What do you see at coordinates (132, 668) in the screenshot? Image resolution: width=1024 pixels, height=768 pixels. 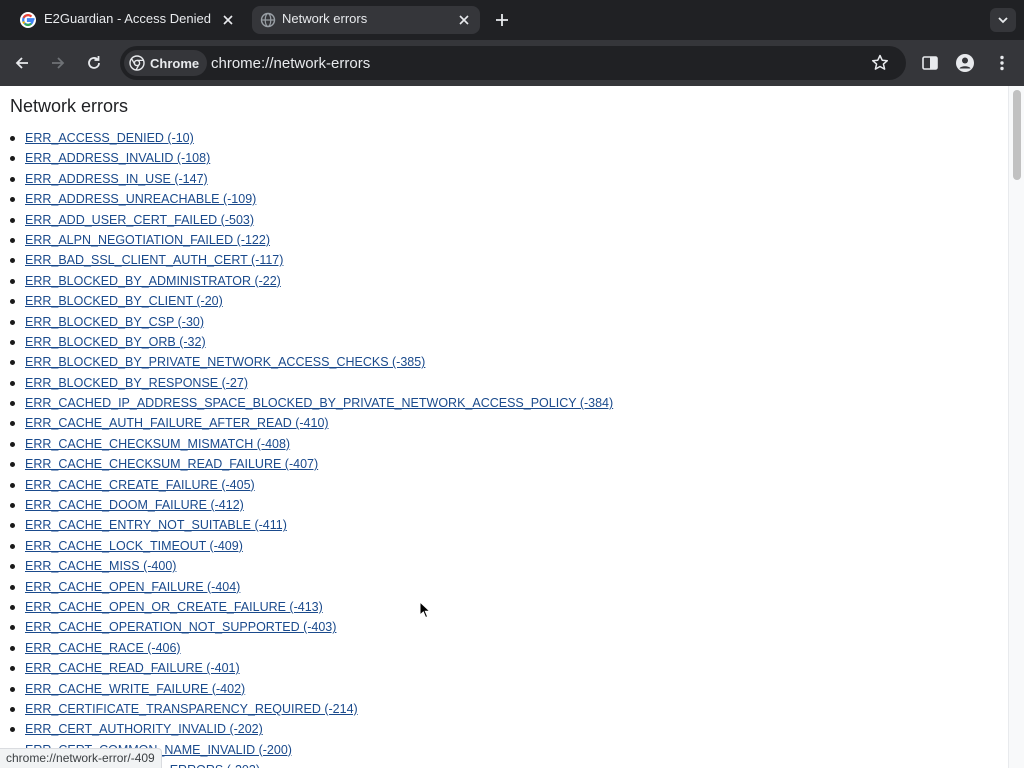 I see `error-link: ERR_CACHE_READ_FAILURE (-401)` at bounding box center [132, 668].